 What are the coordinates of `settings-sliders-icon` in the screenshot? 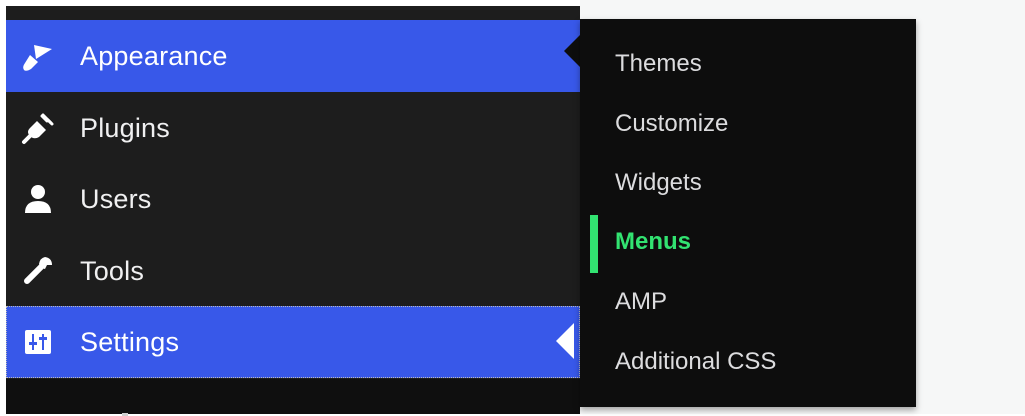 It's located at (38, 342).